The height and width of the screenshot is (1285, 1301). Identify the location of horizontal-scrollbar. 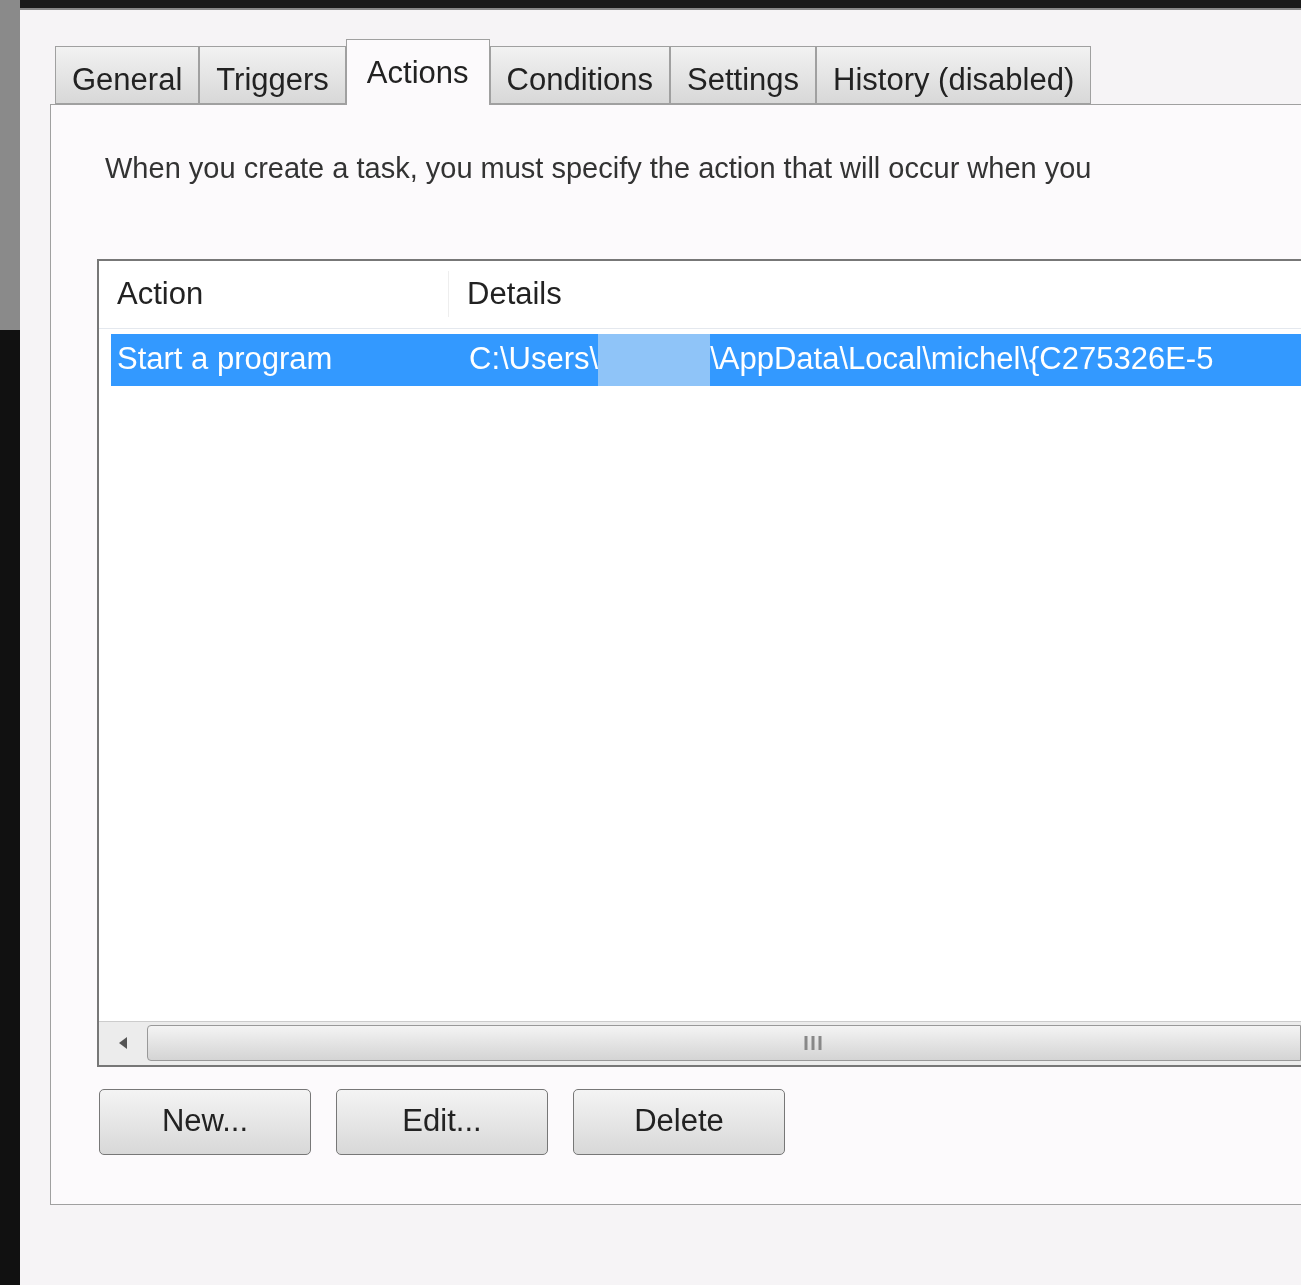
(700, 1042).